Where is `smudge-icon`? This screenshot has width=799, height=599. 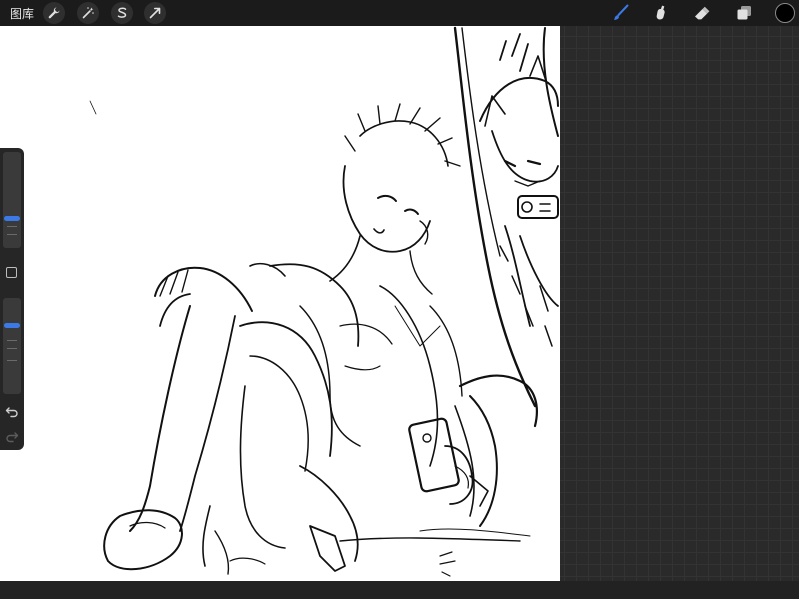 smudge-icon is located at coordinates (661, 13).